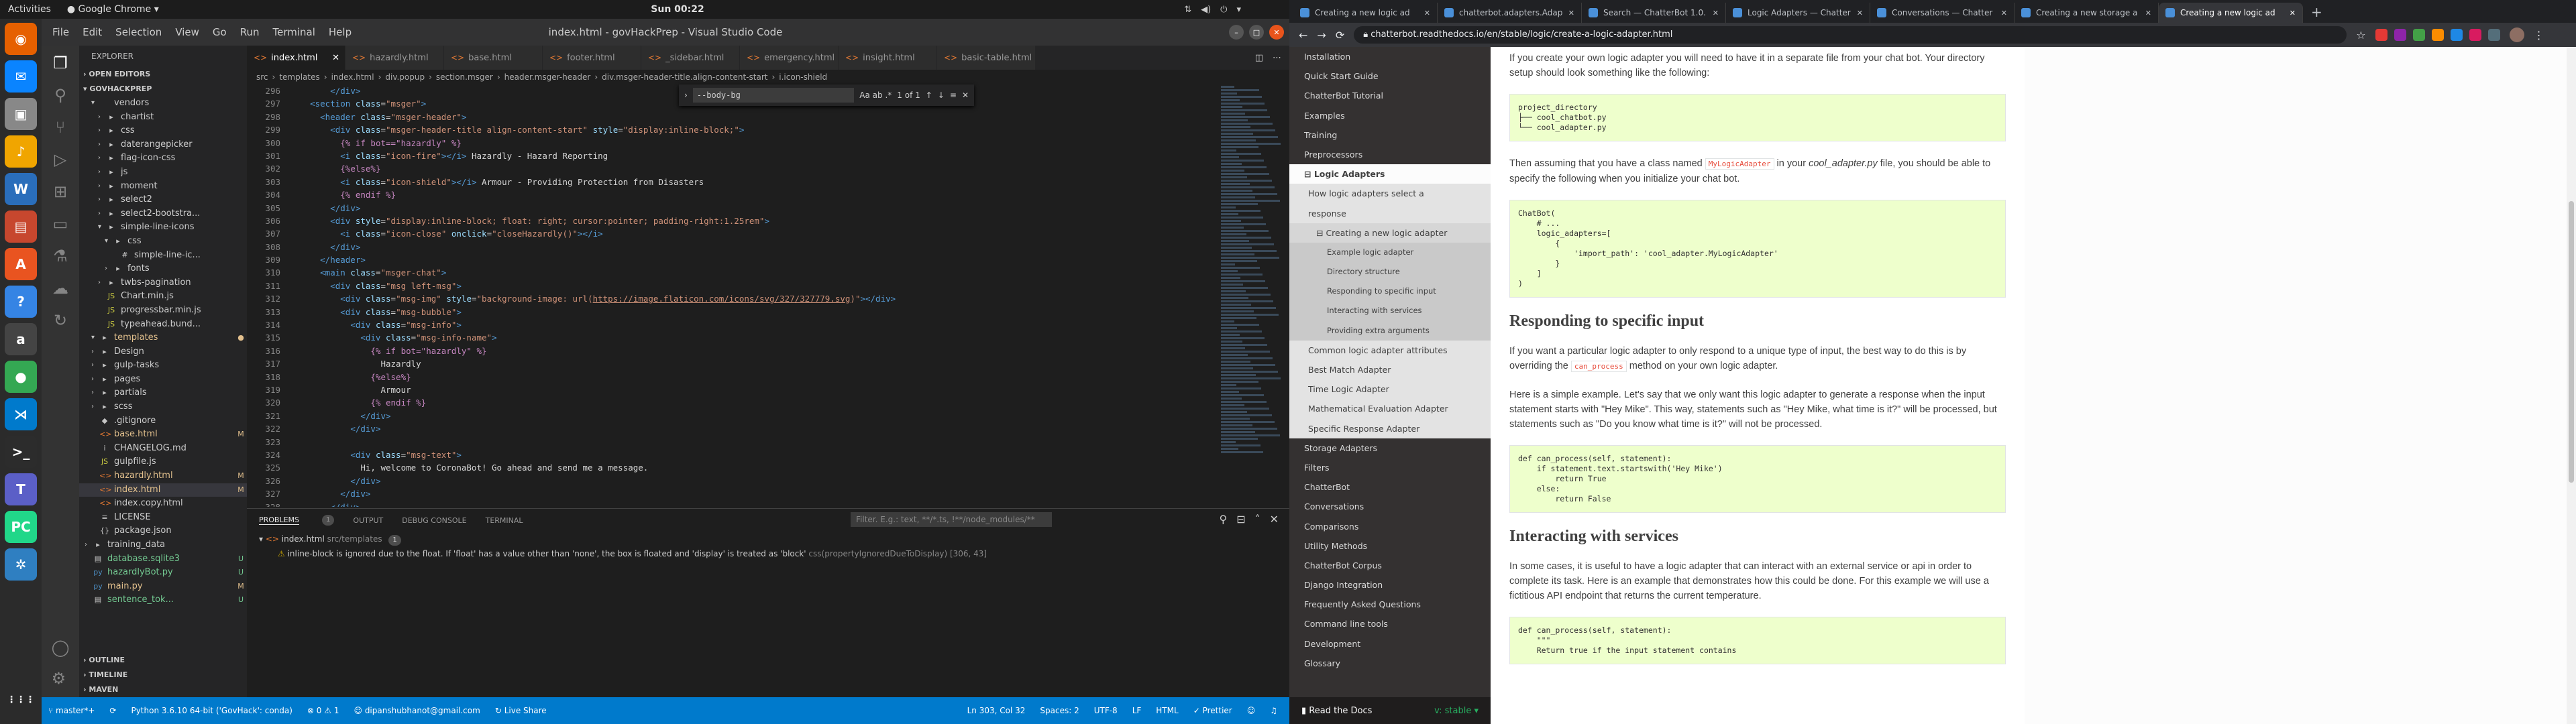 This screenshot has height=724, width=2576. Describe the element at coordinates (953, 95) in the screenshot. I see `find-in-selection-icon: ≡` at that location.